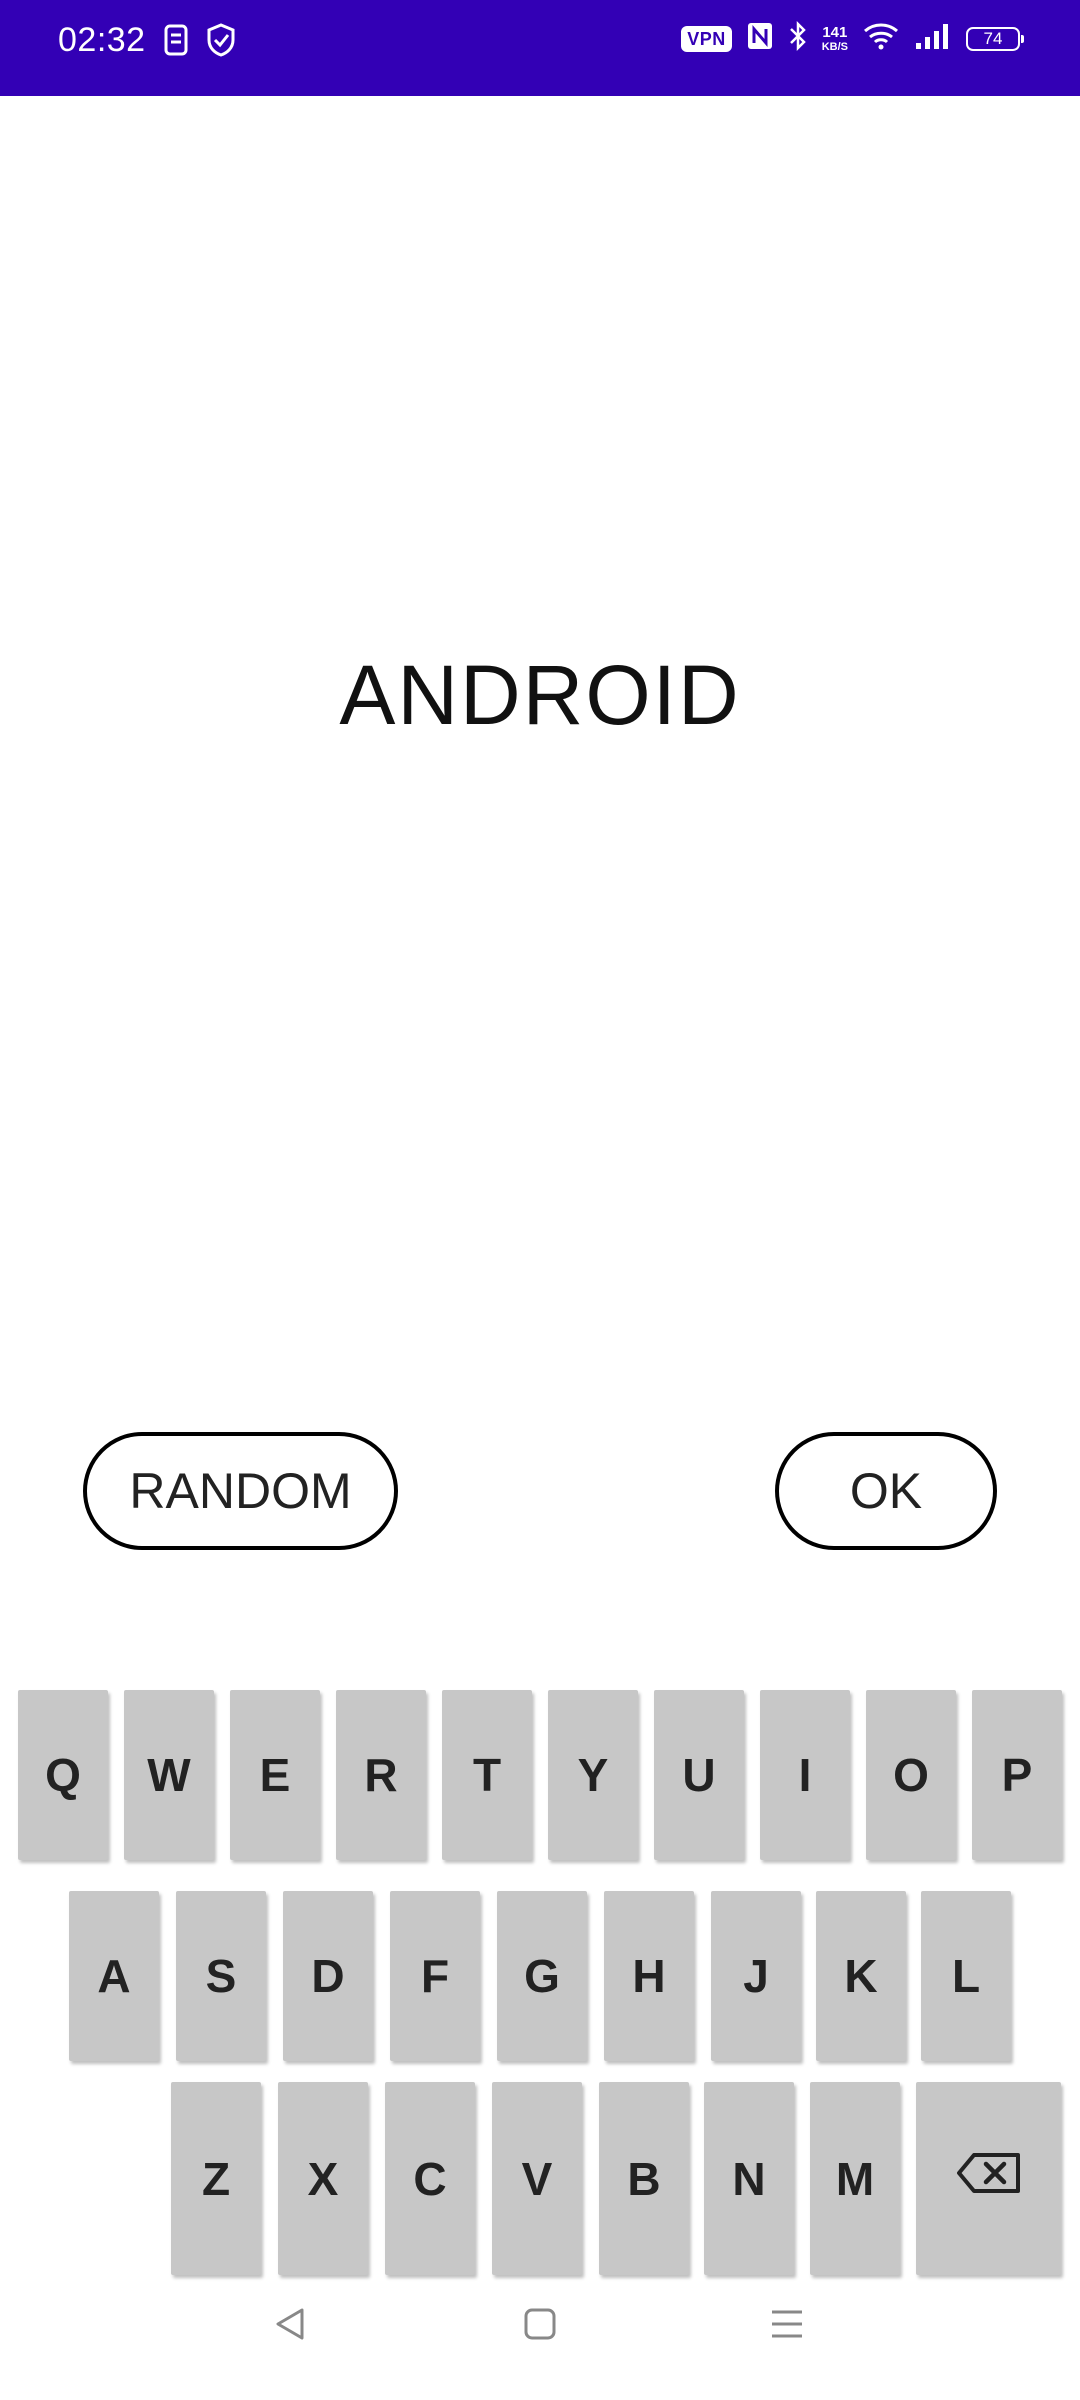 This screenshot has width=1080, height=2400. I want to click on key-y: Y, so click(593, 1775).